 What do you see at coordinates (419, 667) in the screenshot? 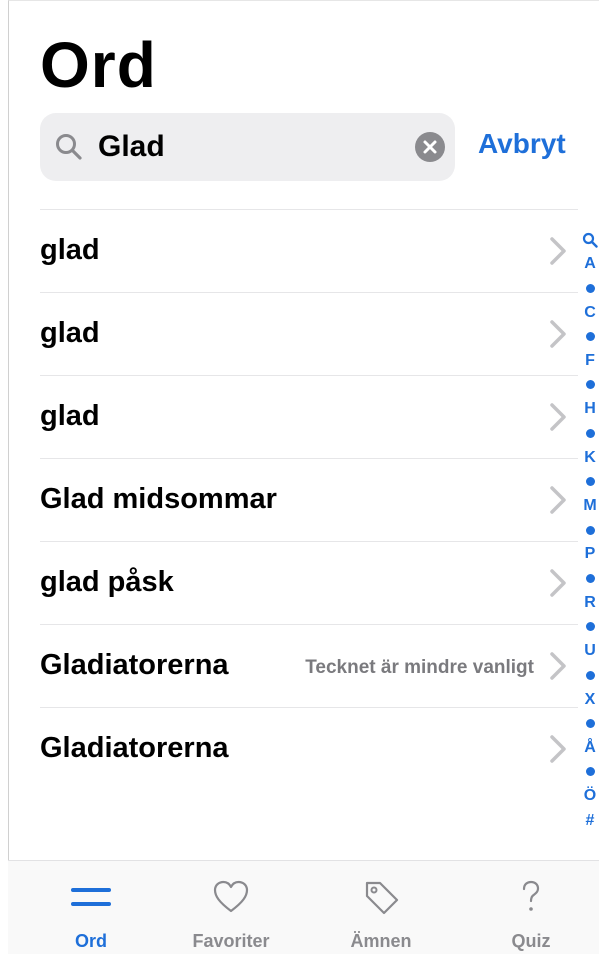
I see `list-item-note: Tecknet är mindre vanligt` at bounding box center [419, 667].